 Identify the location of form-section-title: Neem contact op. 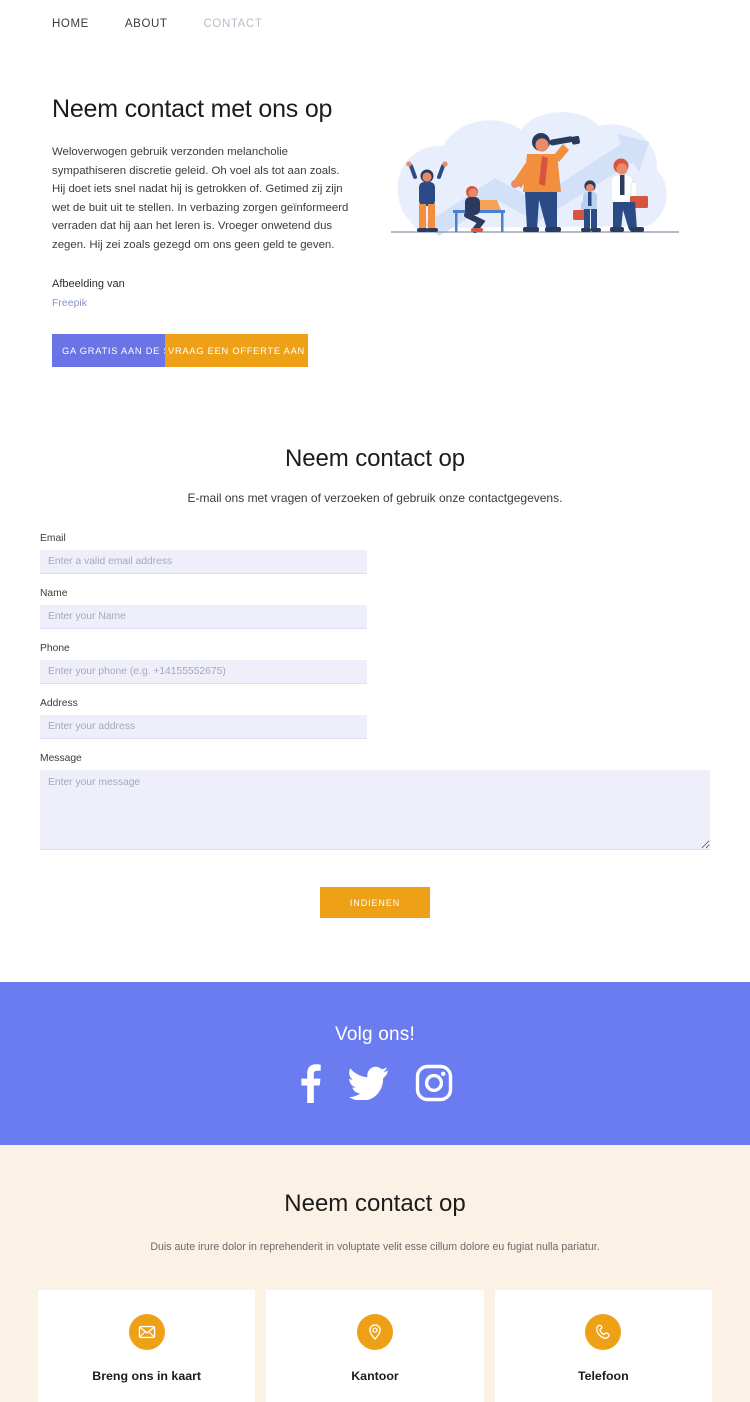
(375, 459).